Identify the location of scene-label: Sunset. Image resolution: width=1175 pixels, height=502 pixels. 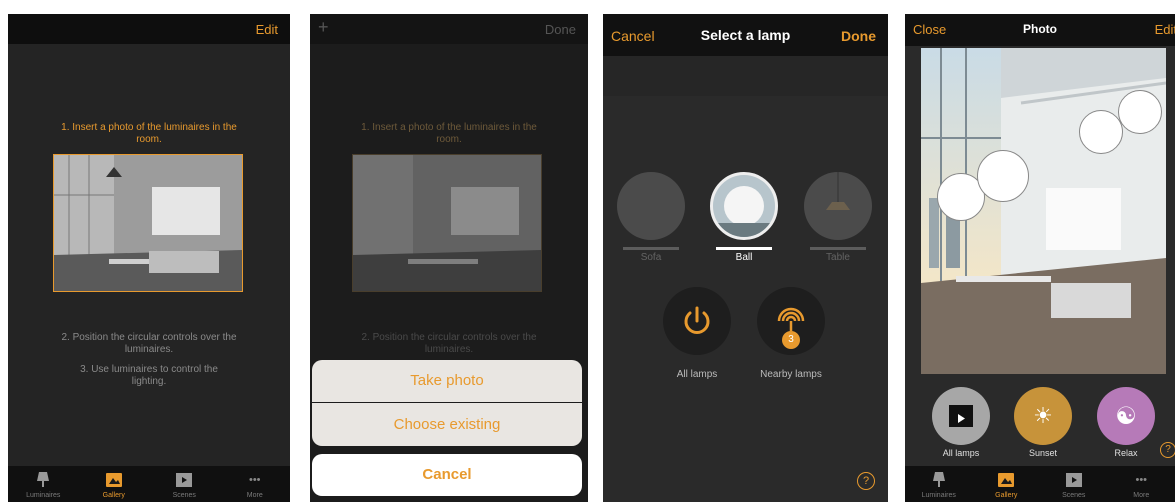
(1043, 453).